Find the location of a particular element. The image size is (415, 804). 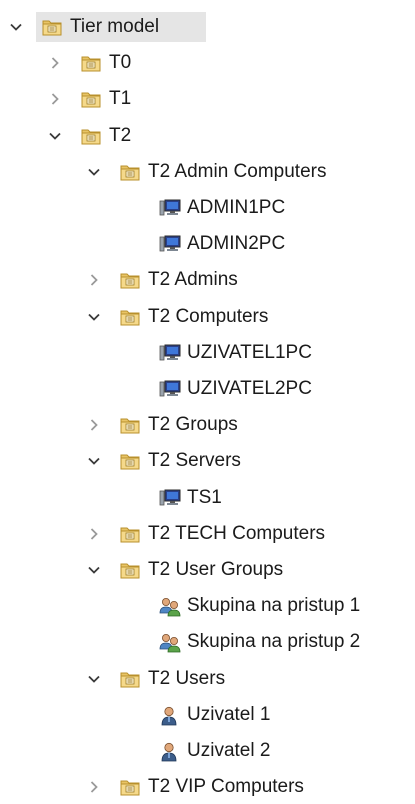

tree-item-t2-computers: T2 Computers is located at coordinates (207, 317).